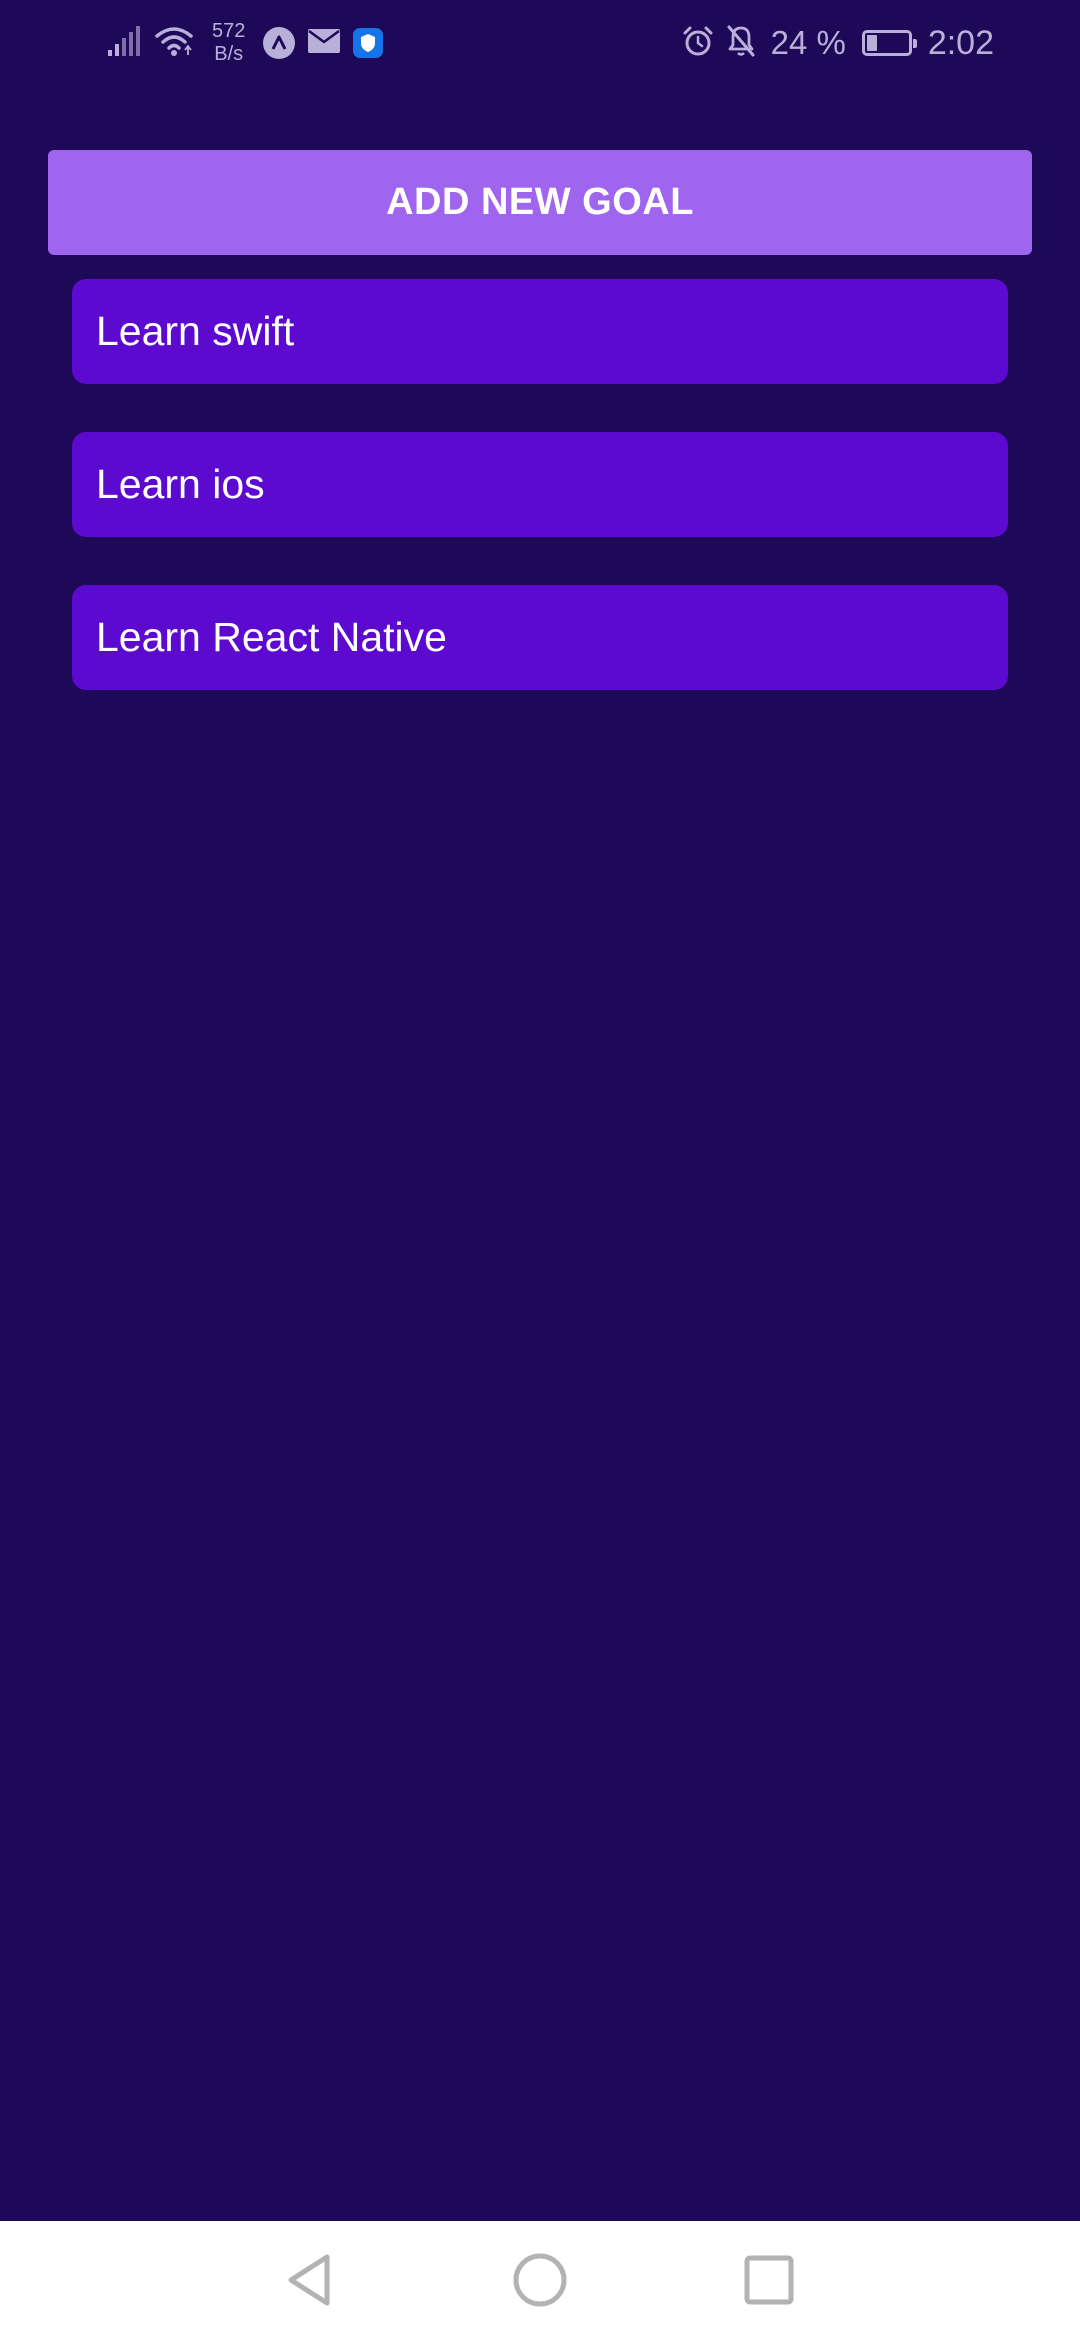  What do you see at coordinates (279, 43) in the screenshot?
I see `app-a-icon` at bounding box center [279, 43].